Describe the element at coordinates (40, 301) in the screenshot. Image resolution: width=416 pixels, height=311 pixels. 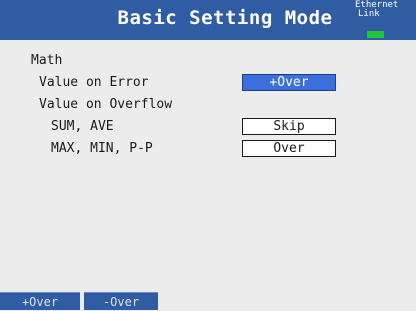
I see `softkey-plus-over: +Over` at that location.